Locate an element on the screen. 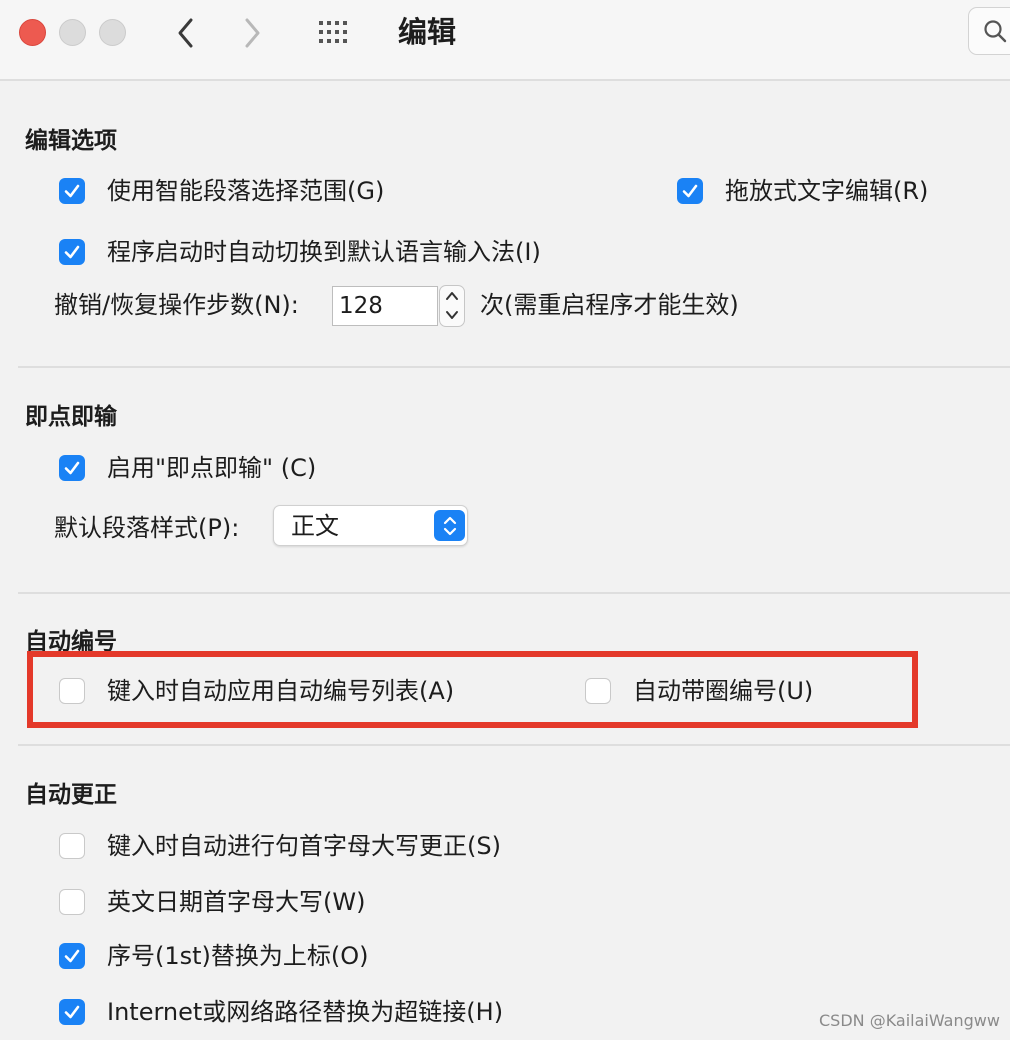  drag-drop-label: 拖放式文字编辑(R) is located at coordinates (827, 191).